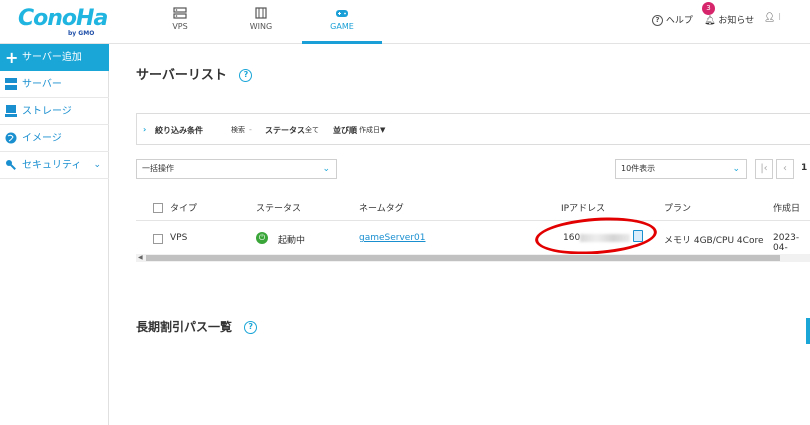 This screenshot has height=425, width=810. I want to click on notifications-link: 🔔︎ お知らせ, so click(729, 19).